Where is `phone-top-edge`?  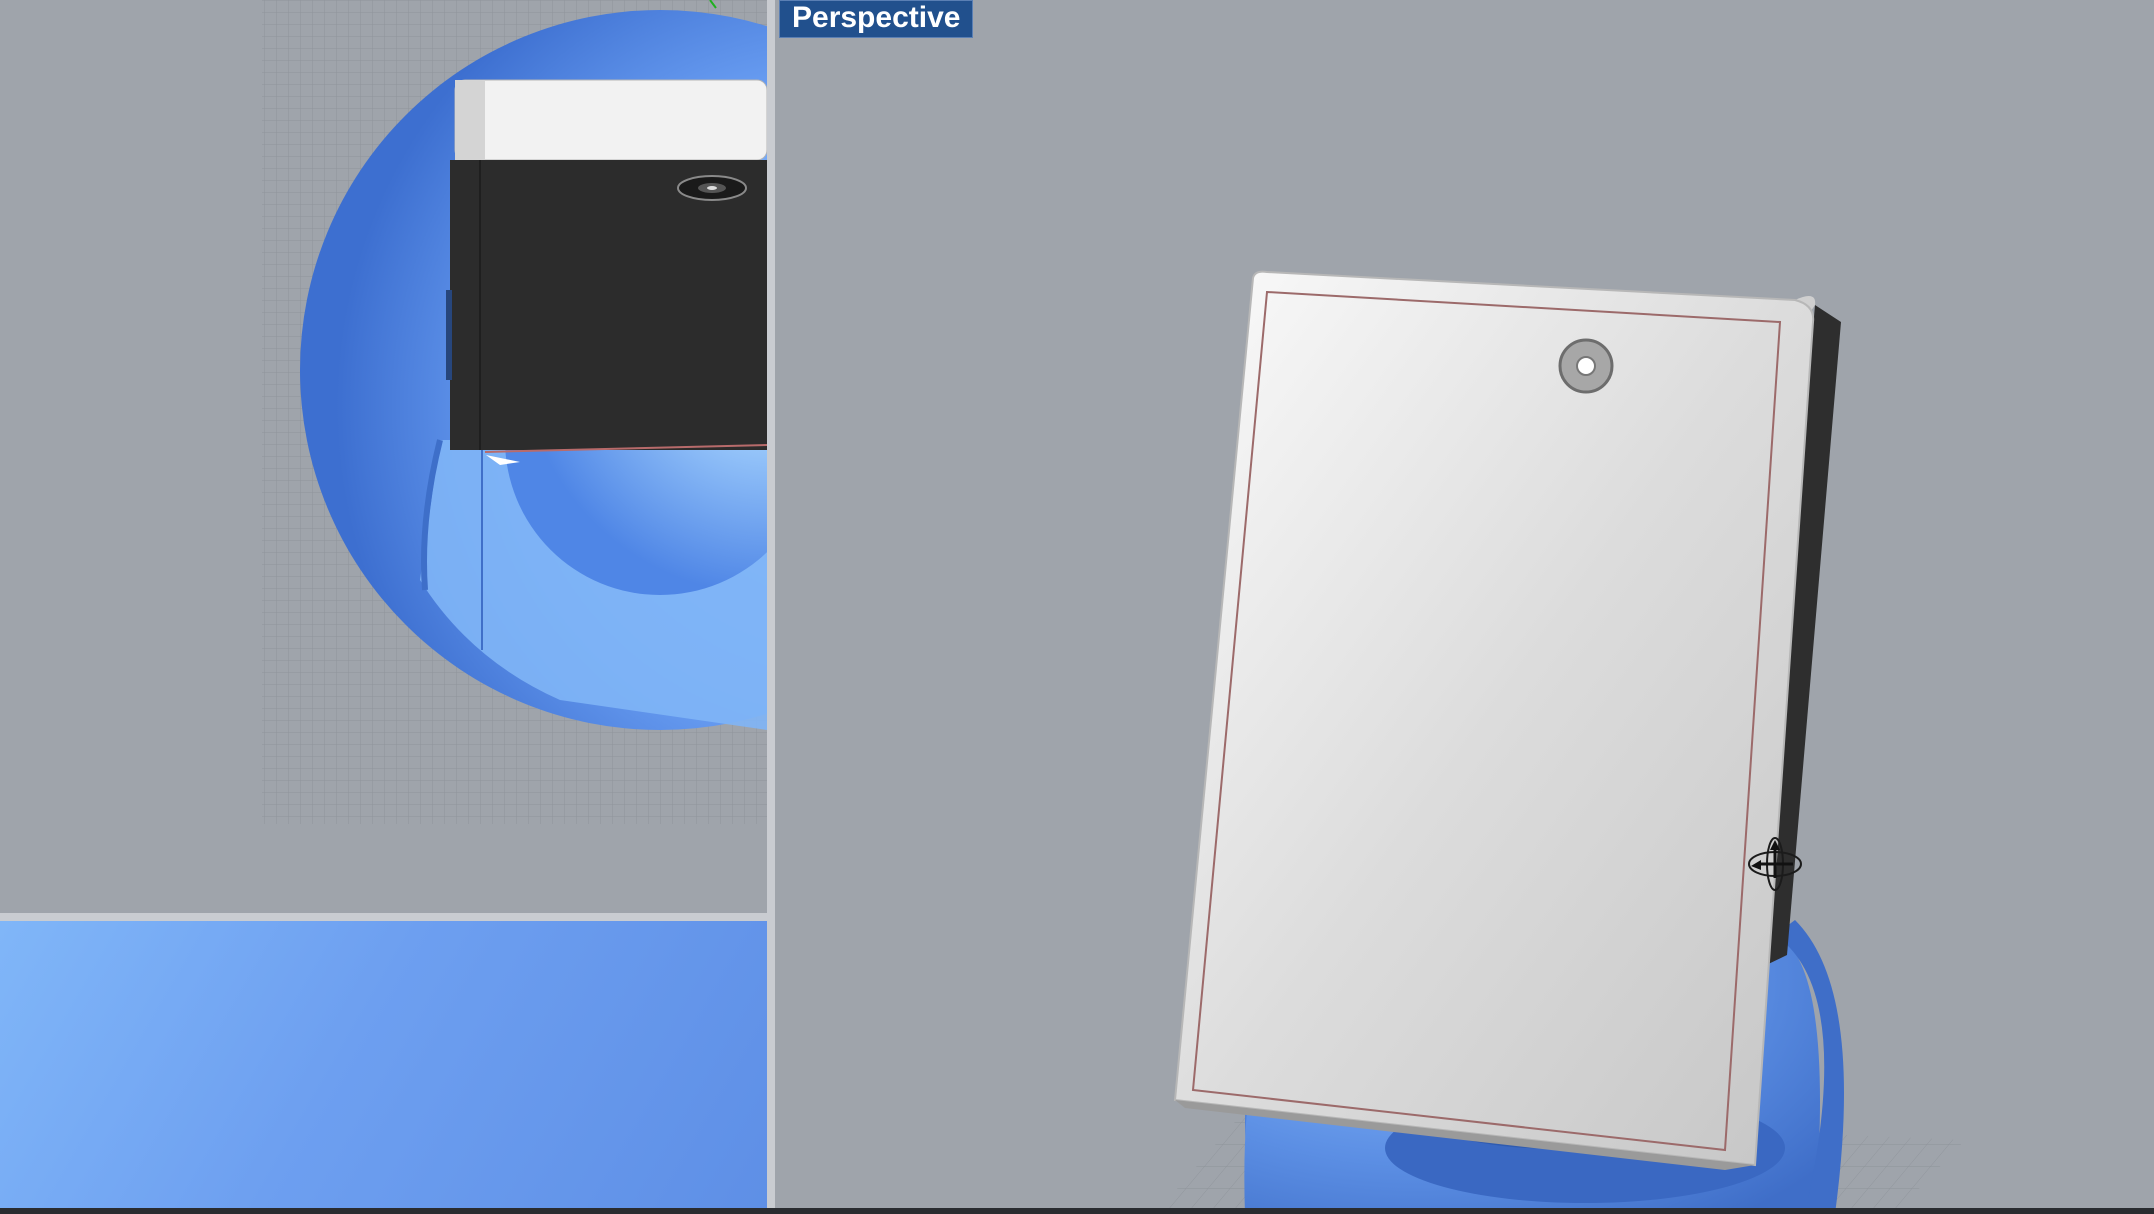 phone-top-edge is located at coordinates (610, 120).